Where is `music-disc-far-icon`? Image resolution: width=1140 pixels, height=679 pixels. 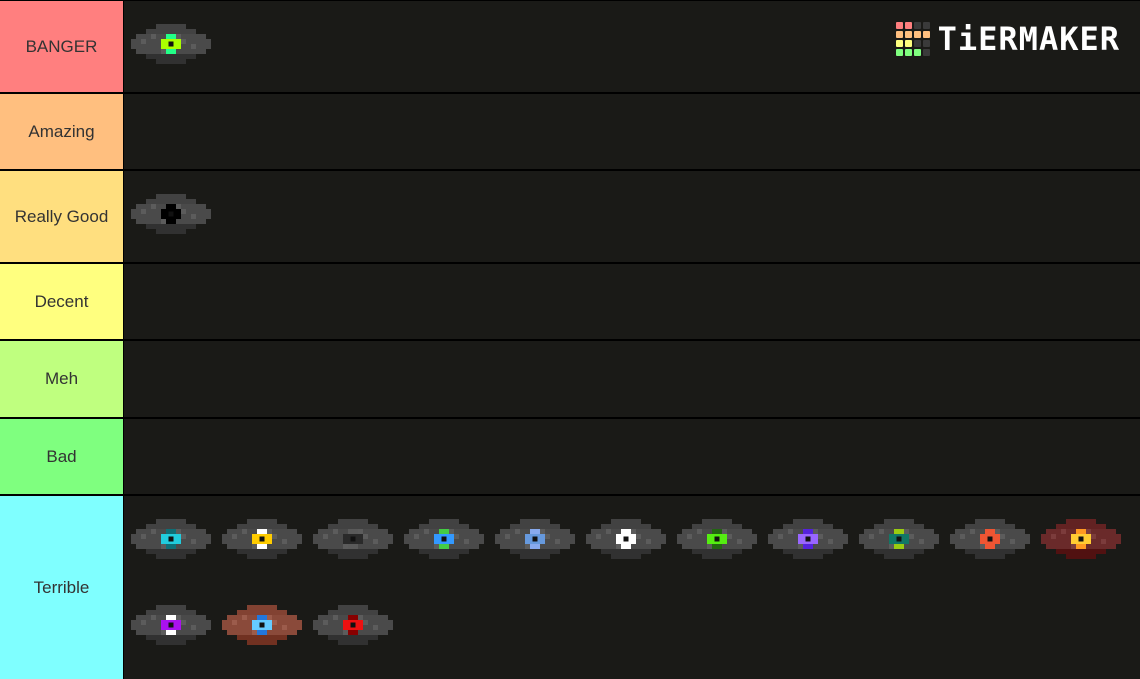 music-disc-far-icon is located at coordinates (808, 539).